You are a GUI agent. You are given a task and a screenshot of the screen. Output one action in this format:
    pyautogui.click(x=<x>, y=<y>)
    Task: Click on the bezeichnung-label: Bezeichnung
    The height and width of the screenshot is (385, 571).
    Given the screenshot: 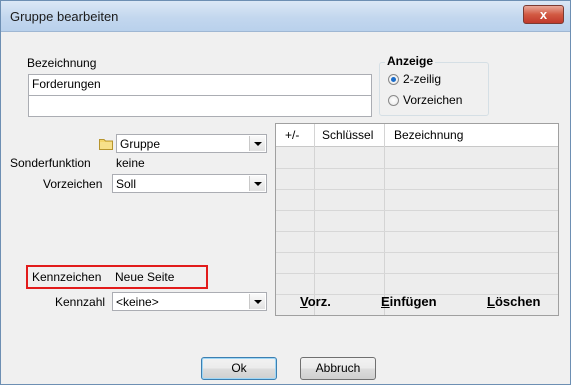 What is the action you would take?
    pyautogui.click(x=62, y=63)
    